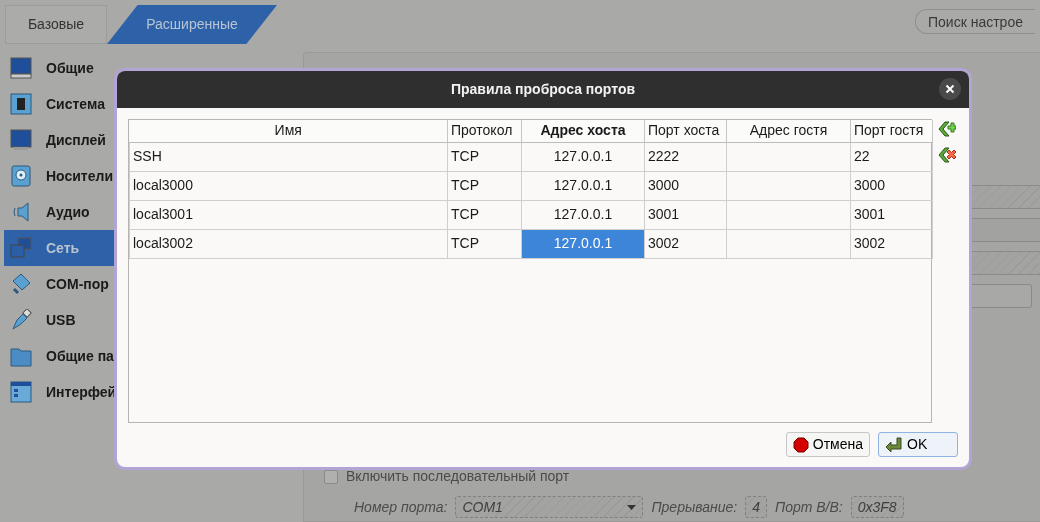 The height and width of the screenshot is (522, 1040). Describe the element at coordinates (458, 476) in the screenshot. I see `checkbox-label: Включить последовательный порт` at that location.